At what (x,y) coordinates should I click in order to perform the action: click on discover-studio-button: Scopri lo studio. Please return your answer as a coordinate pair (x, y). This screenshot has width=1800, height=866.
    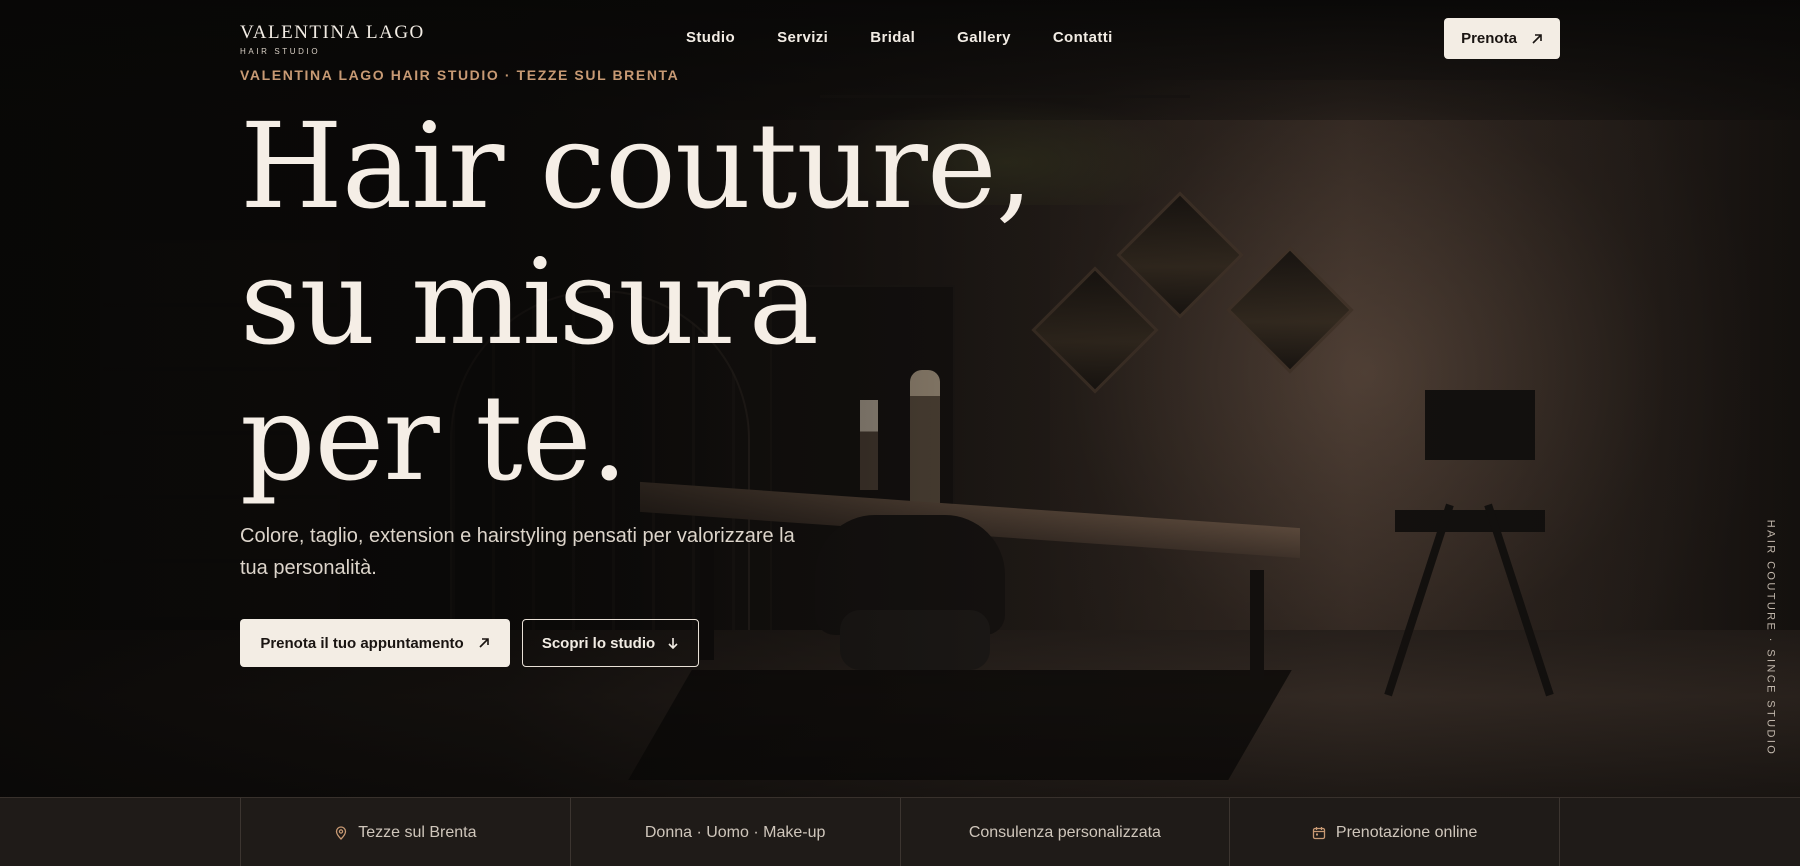
    Looking at the image, I should click on (610, 643).